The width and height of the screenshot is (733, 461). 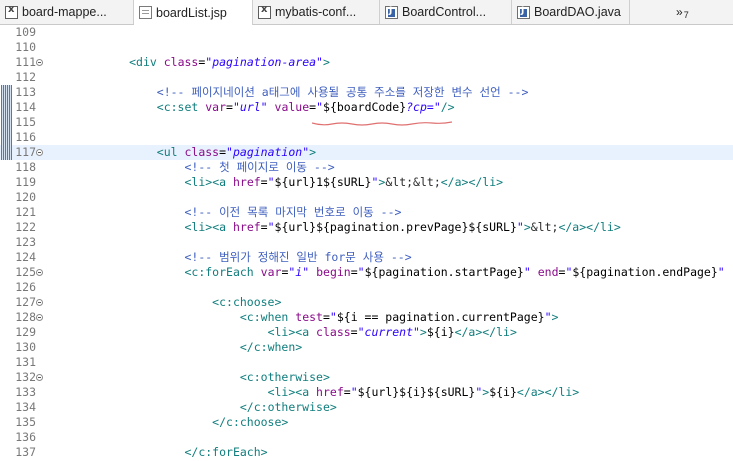 What do you see at coordinates (284, 377) in the screenshot?
I see `token-tag: <c:otherwise>` at bounding box center [284, 377].